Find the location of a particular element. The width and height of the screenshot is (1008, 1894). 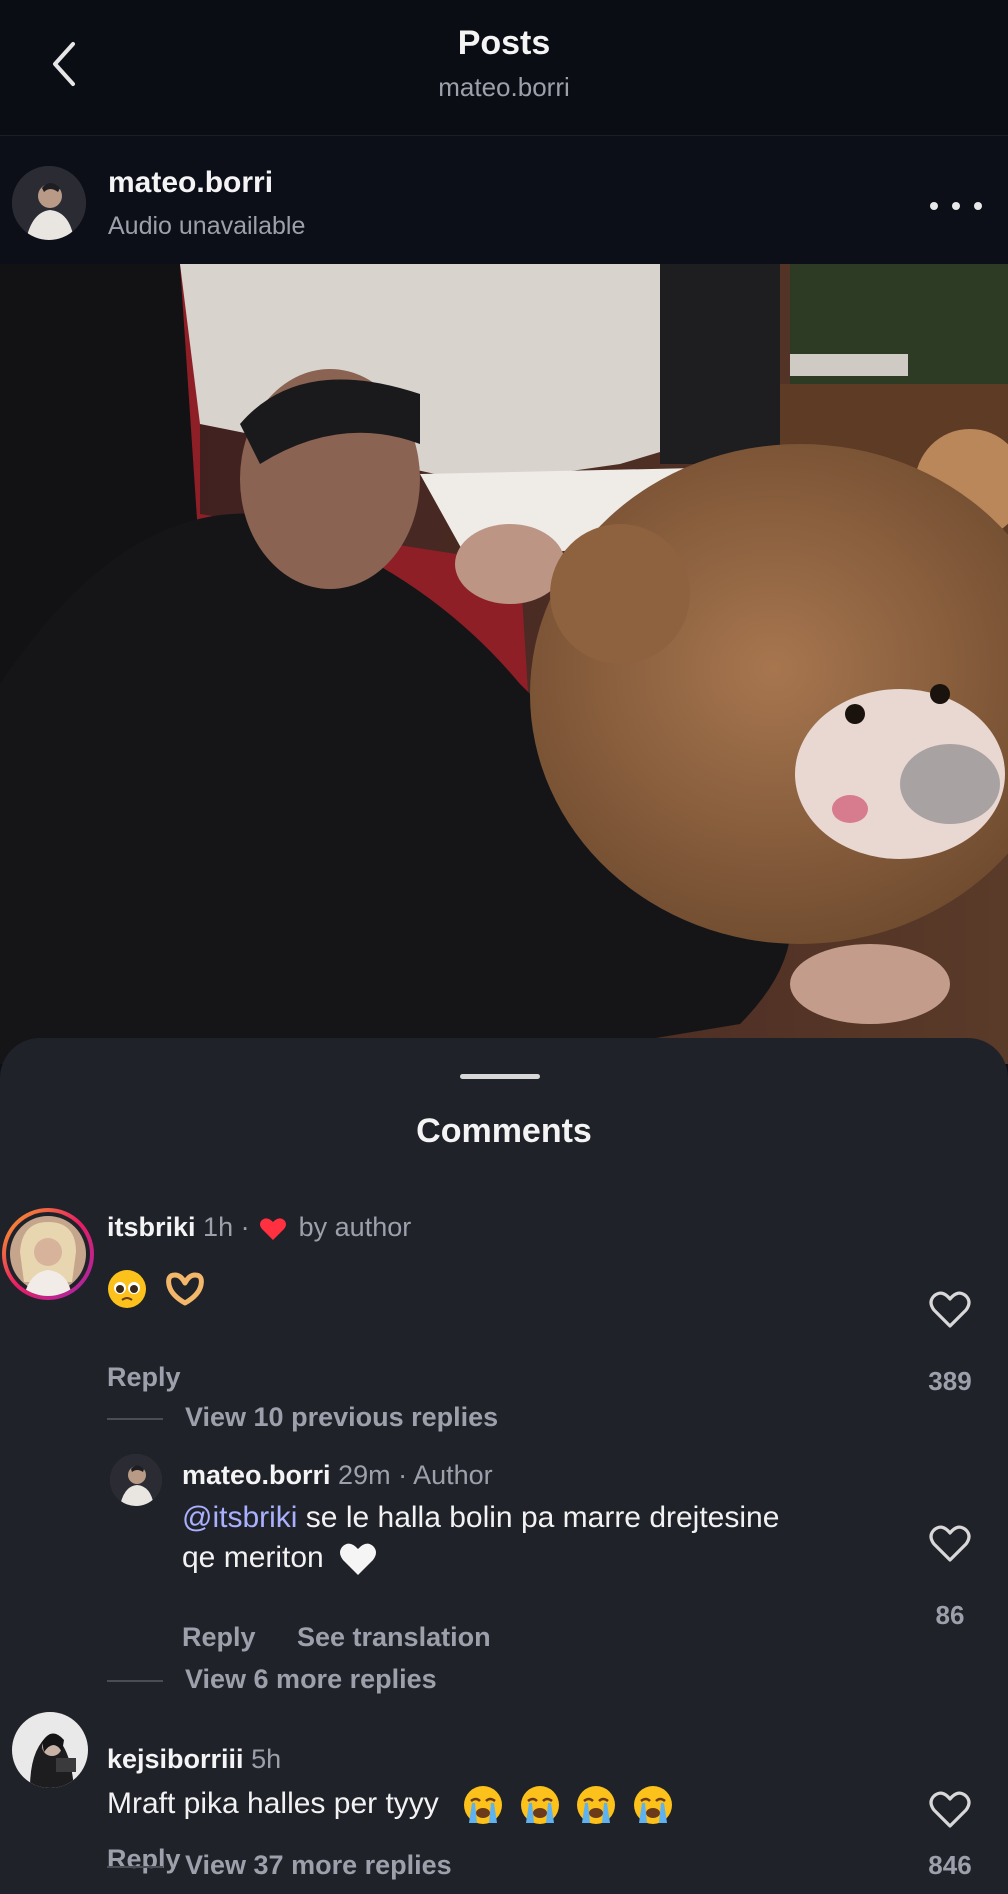

white-heart-emoji-icon is located at coordinates (358, 1559).